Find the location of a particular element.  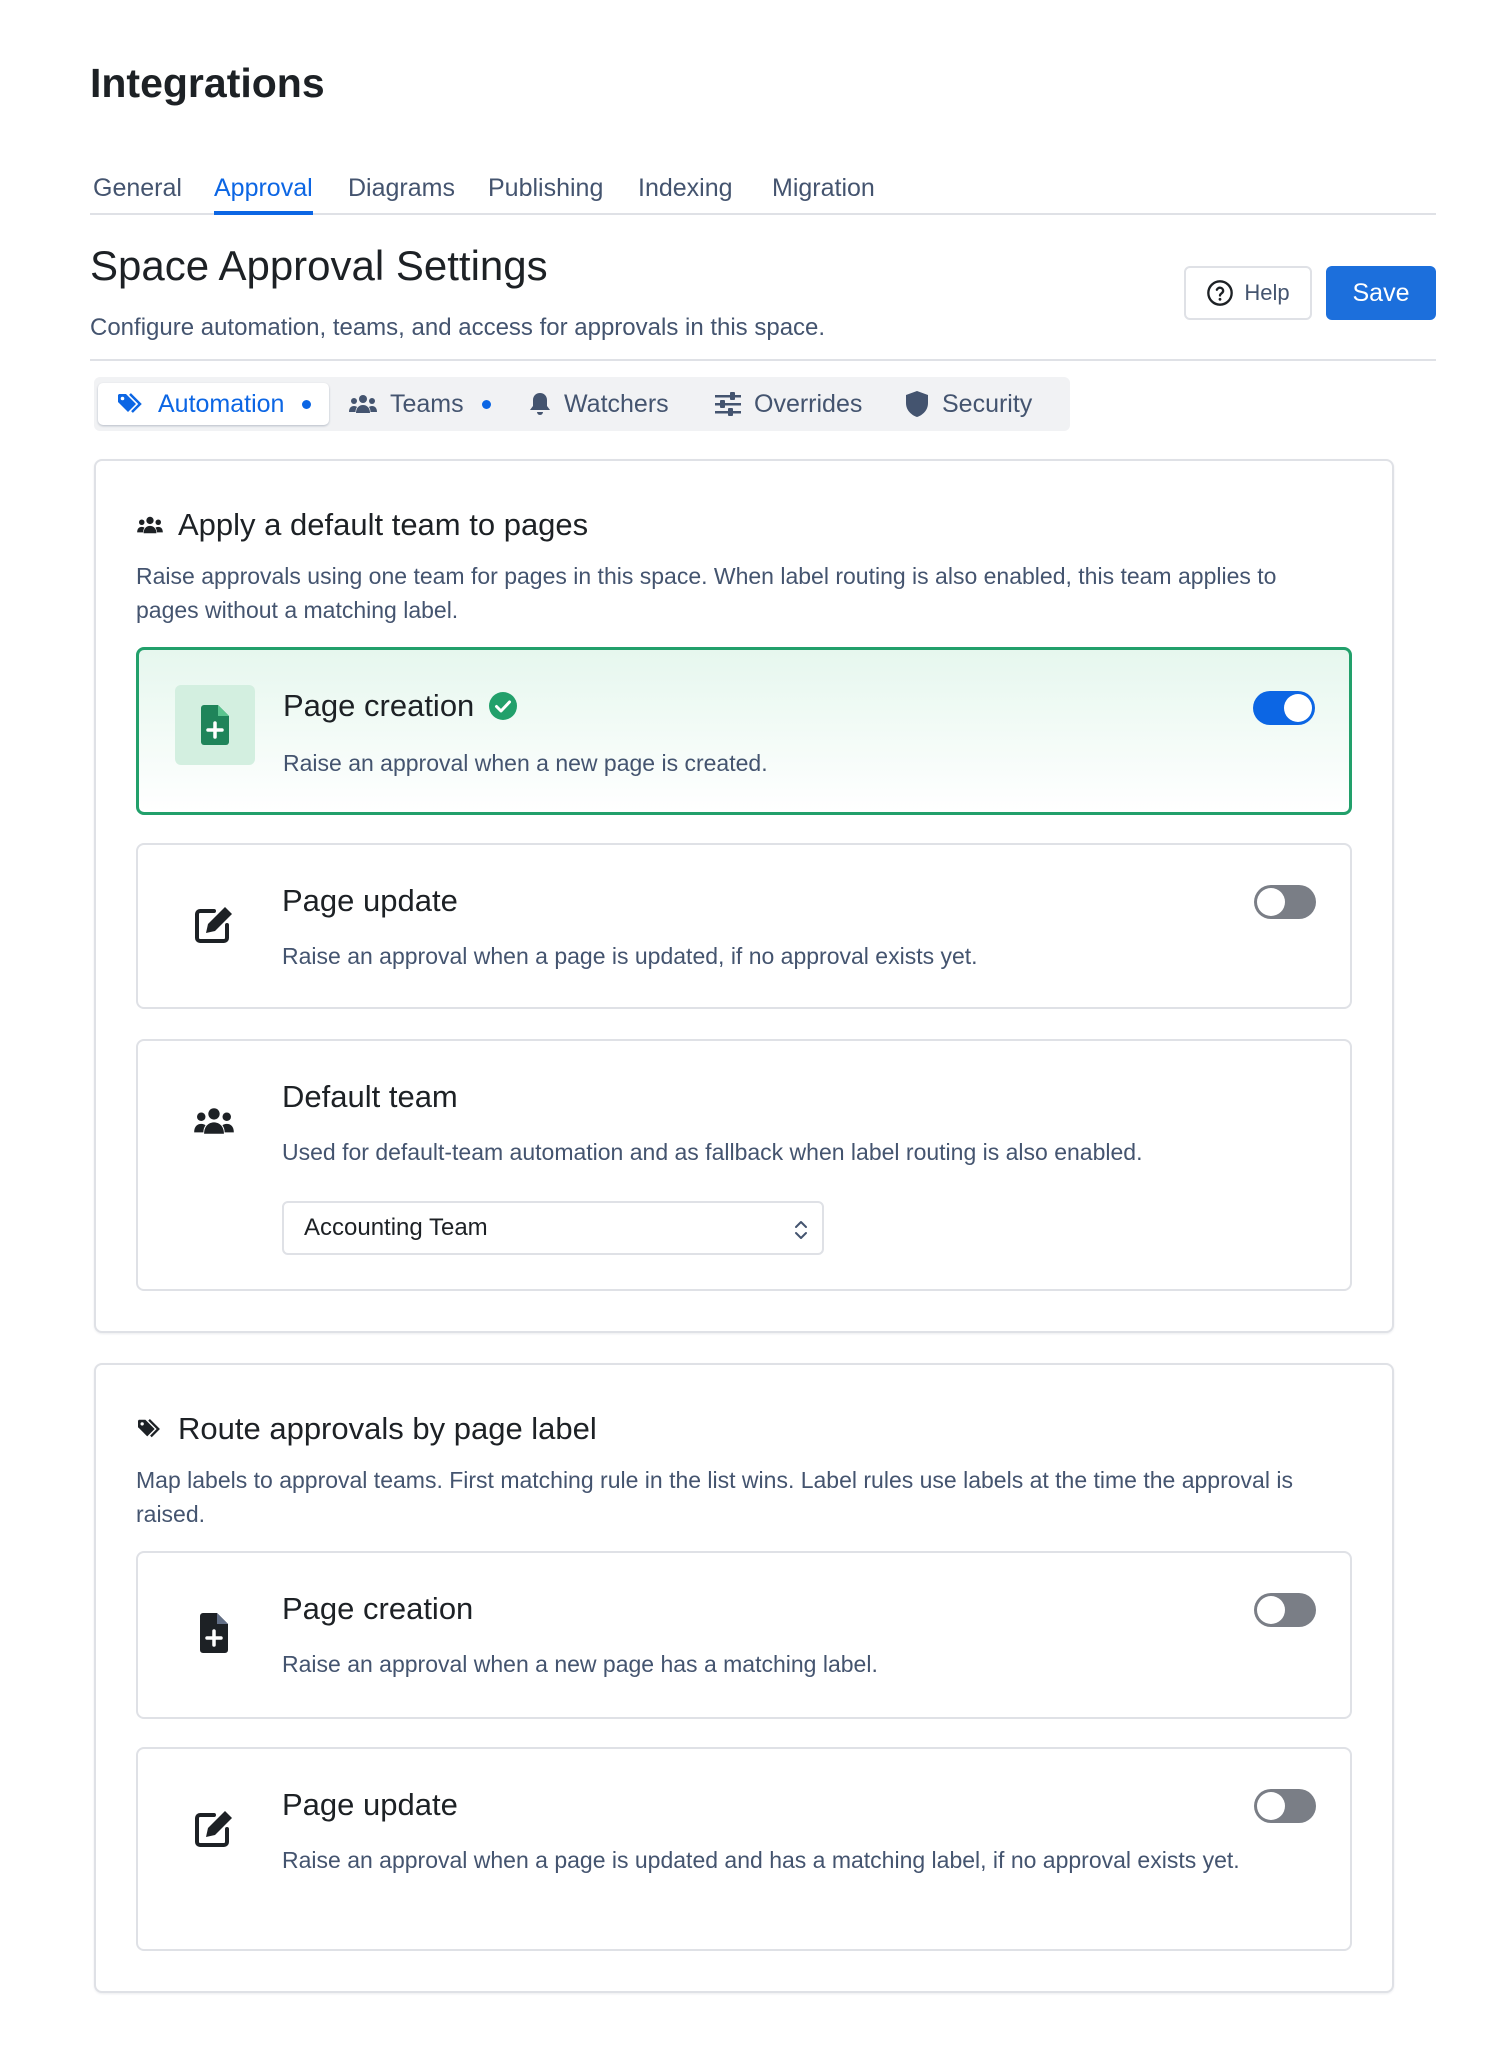

default-team-select-value: Accounting Team is located at coordinates (396, 1227).